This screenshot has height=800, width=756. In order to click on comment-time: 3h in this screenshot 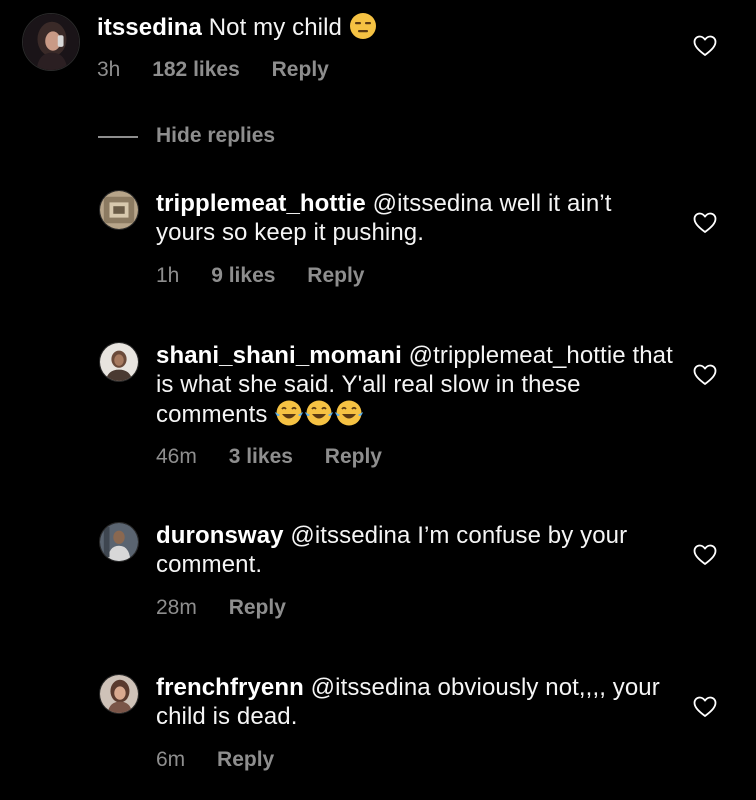, I will do `click(109, 69)`.